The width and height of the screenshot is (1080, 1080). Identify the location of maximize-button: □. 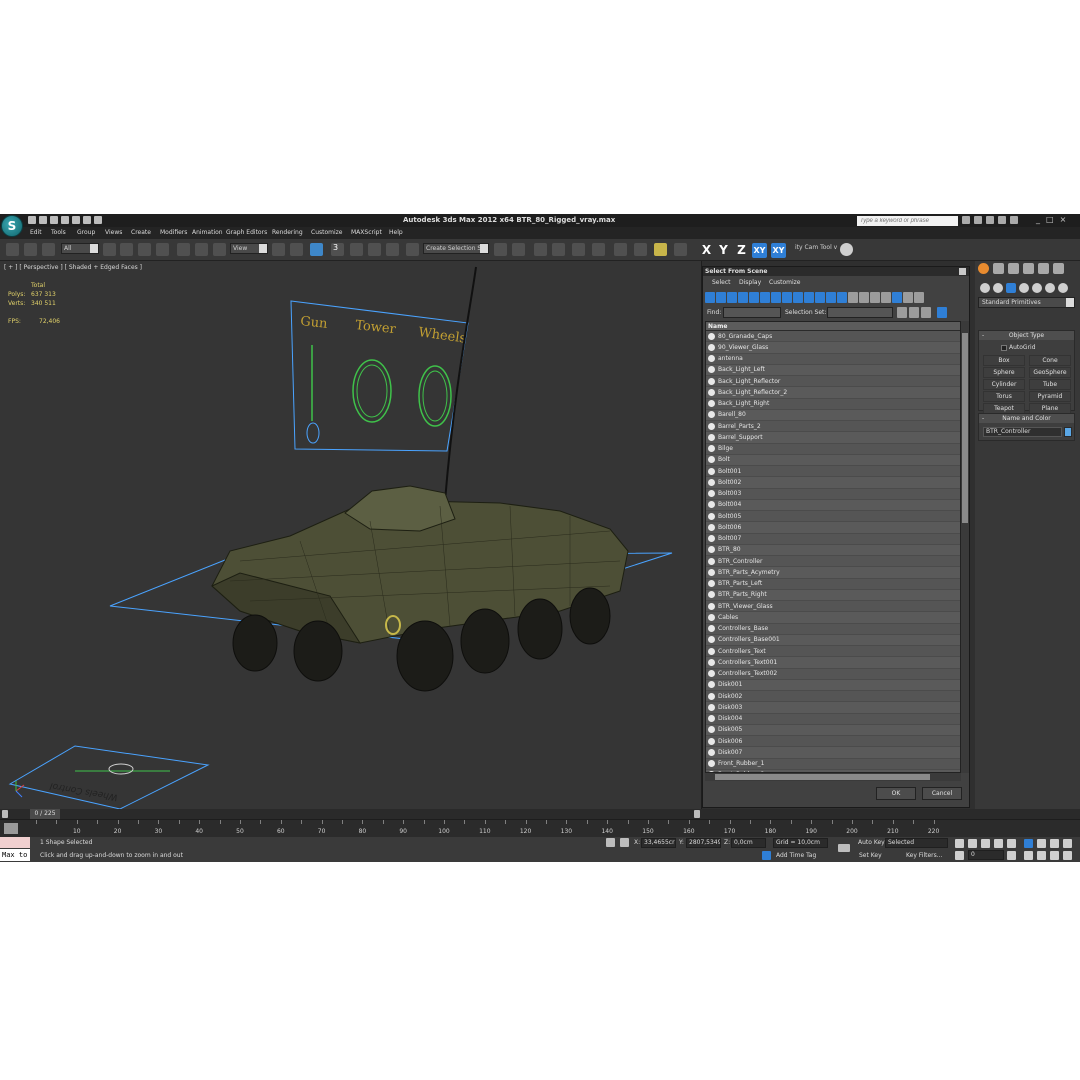
(1050, 219).